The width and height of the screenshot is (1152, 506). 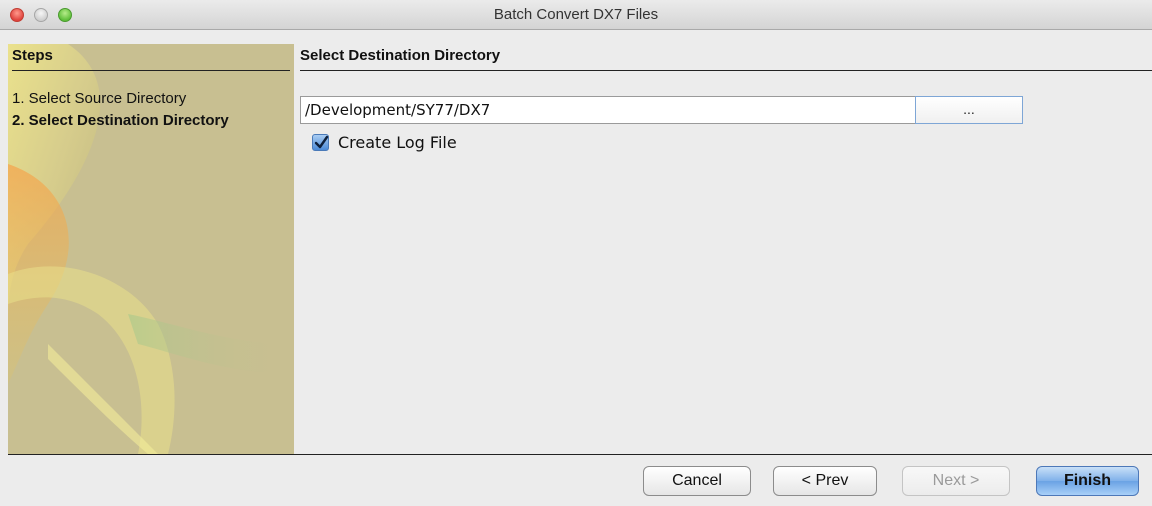 I want to click on next-button: Next >, so click(x=956, y=481).